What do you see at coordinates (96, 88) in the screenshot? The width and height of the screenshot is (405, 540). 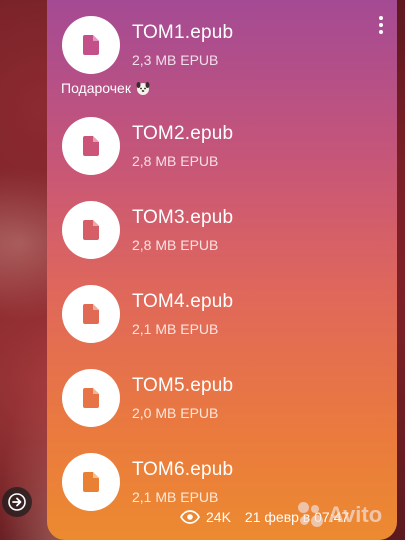 I see `caption-text: Подарочек` at bounding box center [96, 88].